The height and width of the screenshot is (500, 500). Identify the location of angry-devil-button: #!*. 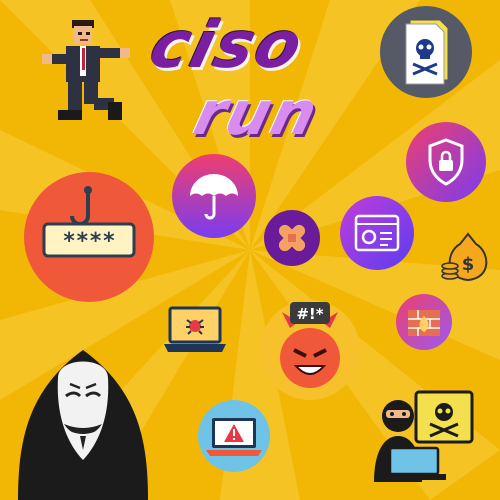
(310, 350).